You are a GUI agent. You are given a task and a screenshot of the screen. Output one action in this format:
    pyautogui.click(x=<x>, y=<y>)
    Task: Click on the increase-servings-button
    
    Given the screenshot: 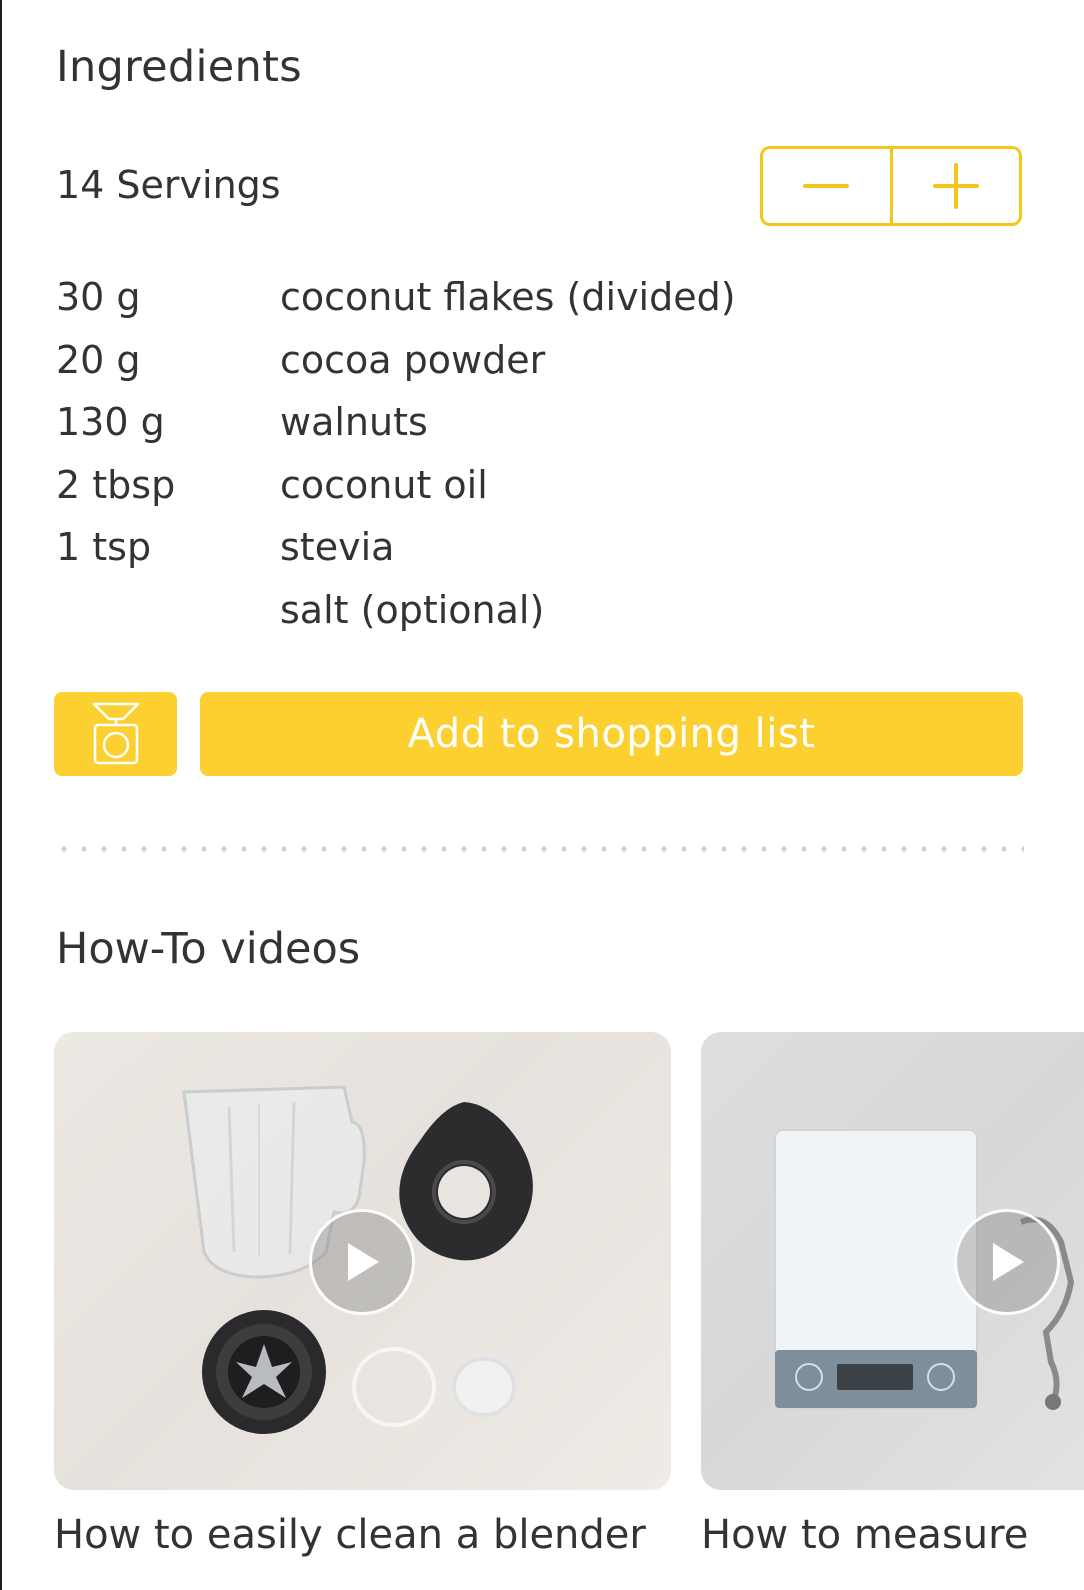 What is the action you would take?
    pyautogui.click(x=954, y=186)
    